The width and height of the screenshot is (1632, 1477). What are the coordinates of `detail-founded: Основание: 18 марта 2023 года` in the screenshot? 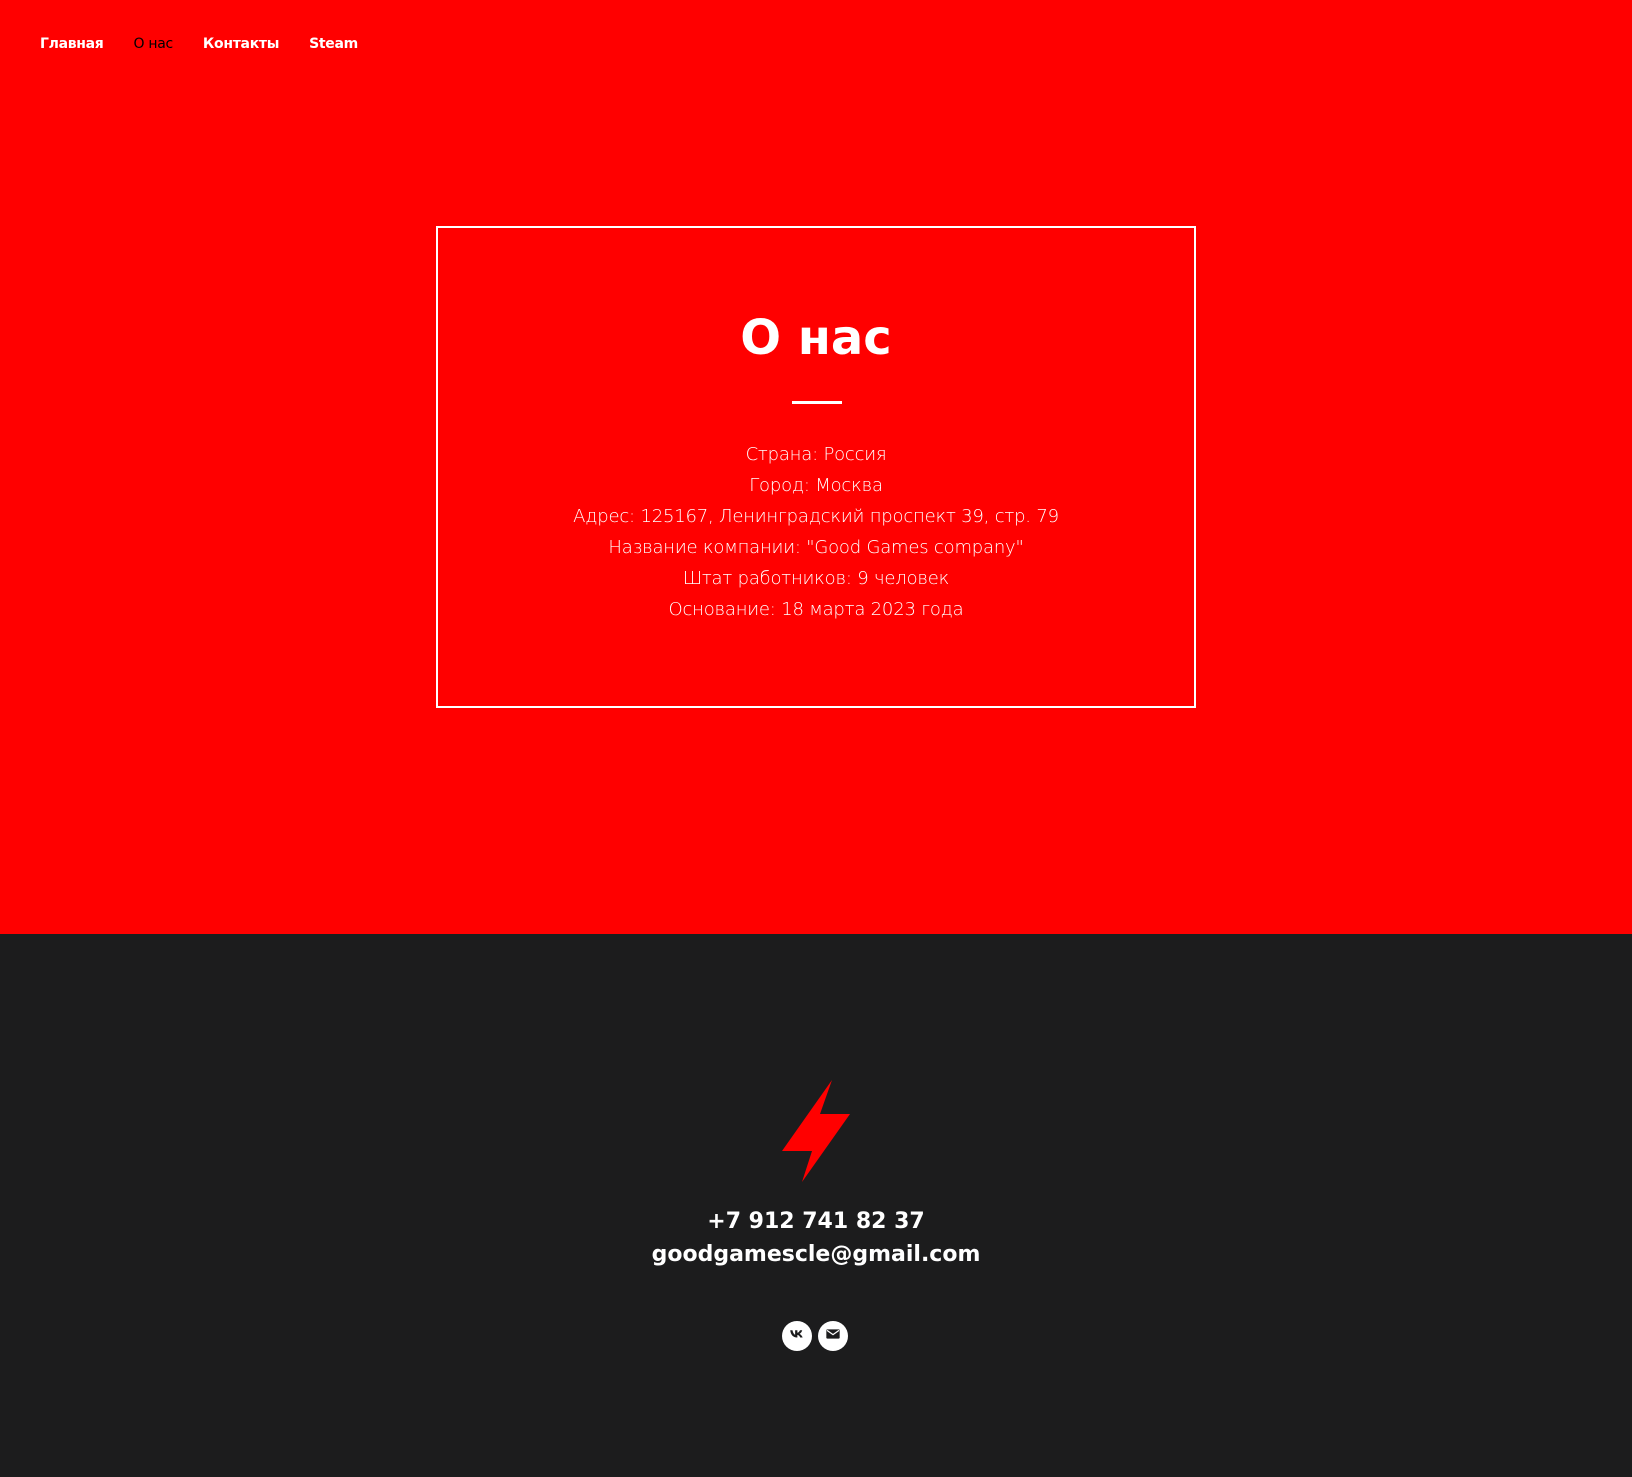 It's located at (816, 609).